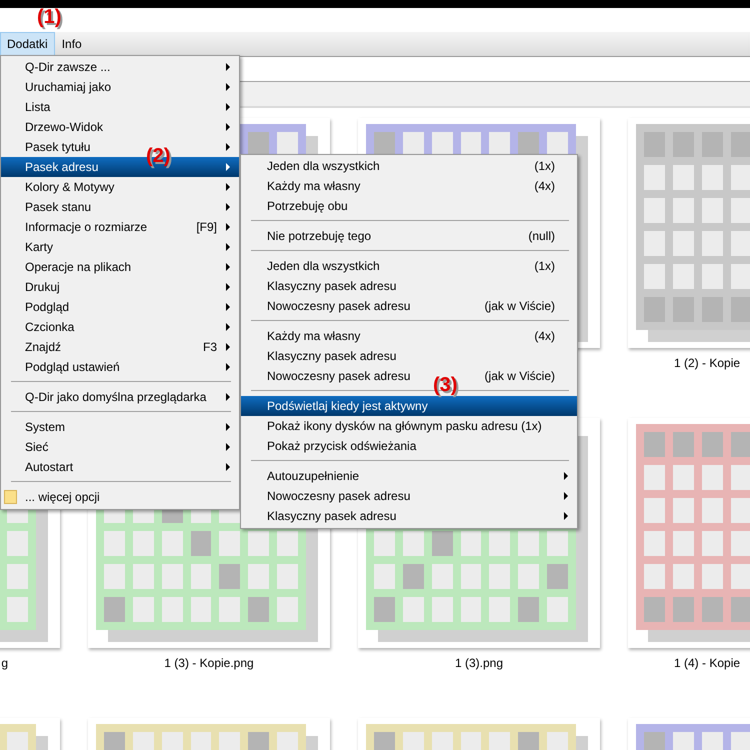 This screenshot has width=750, height=750. What do you see at coordinates (409, 496) in the screenshot?
I see `menu-item: Nowoczesny pasek adresu` at bounding box center [409, 496].